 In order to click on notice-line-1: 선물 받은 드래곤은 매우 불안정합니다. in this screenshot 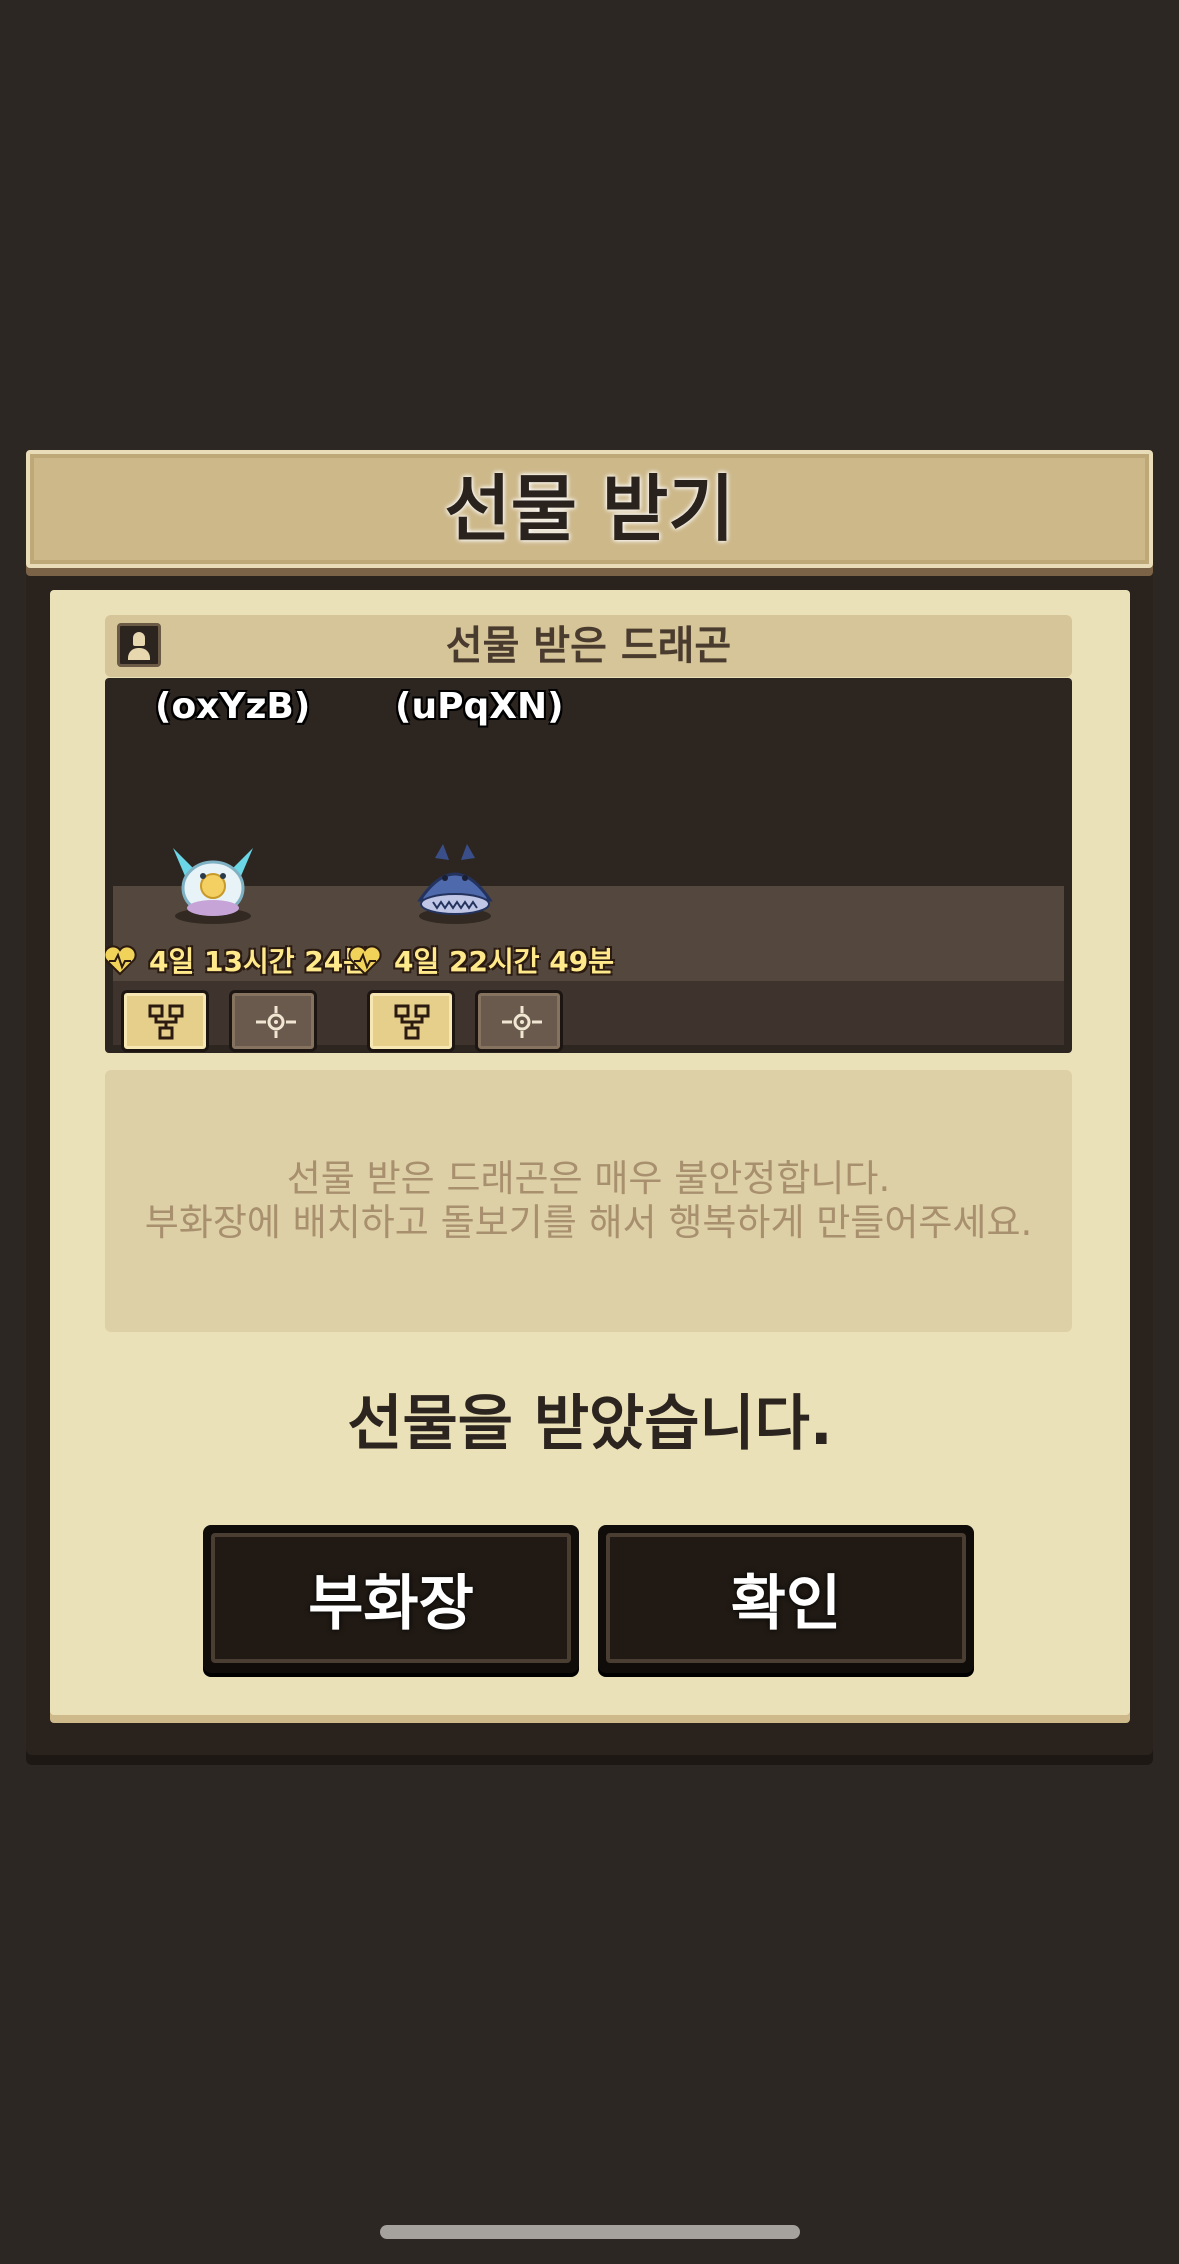, I will do `click(588, 1178)`.